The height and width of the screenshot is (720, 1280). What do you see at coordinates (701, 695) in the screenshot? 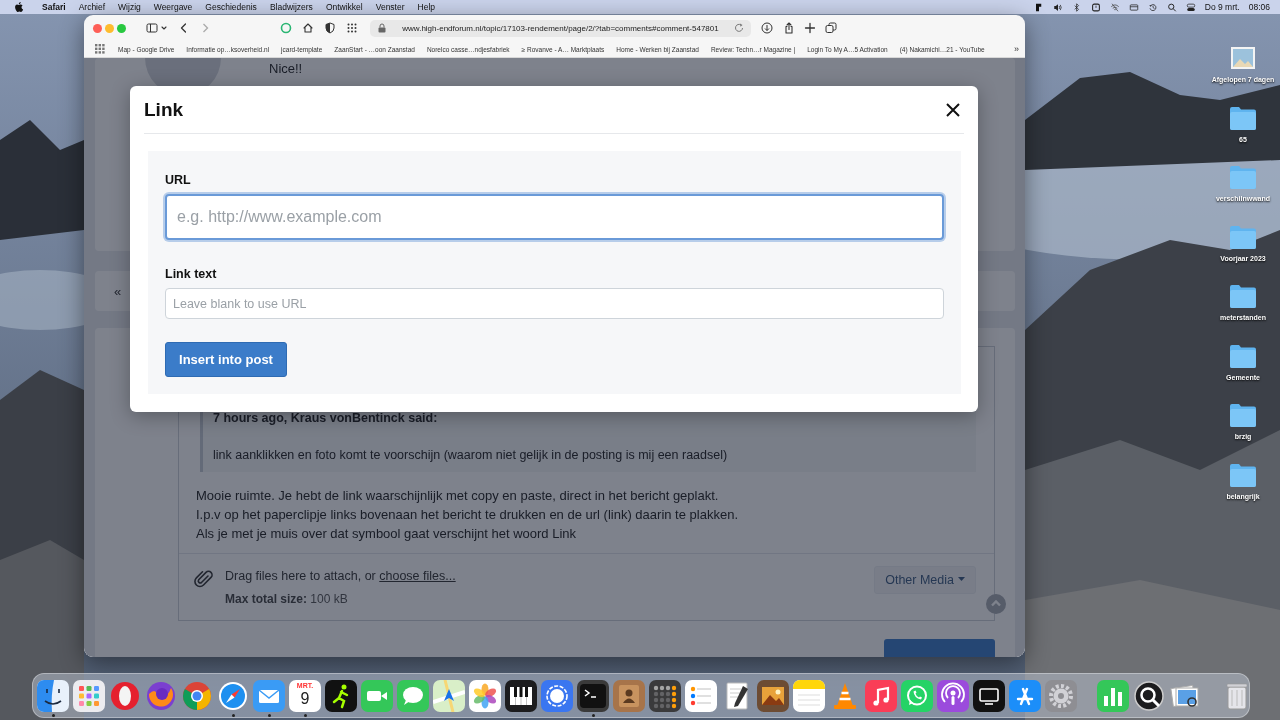
I see `checklist-icon` at bounding box center [701, 695].